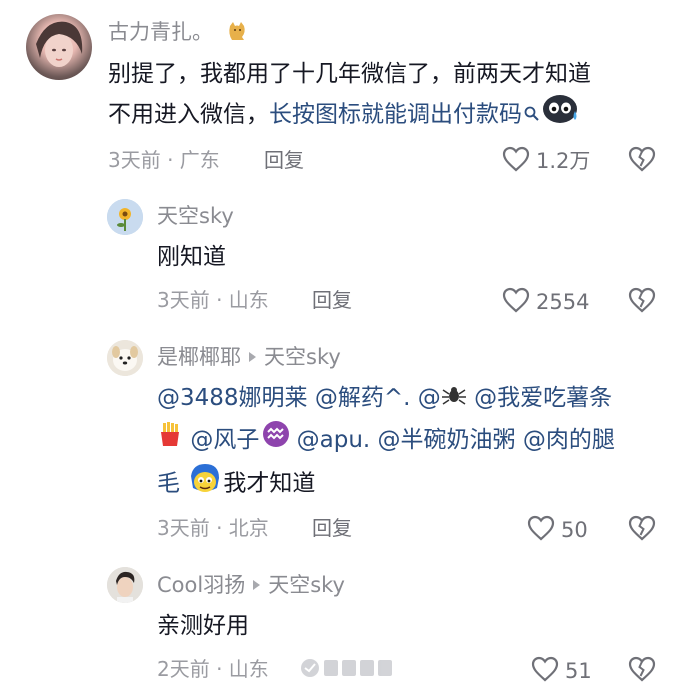  What do you see at coordinates (237, 33) in the screenshot?
I see `cat-emoji-icon` at bounding box center [237, 33].